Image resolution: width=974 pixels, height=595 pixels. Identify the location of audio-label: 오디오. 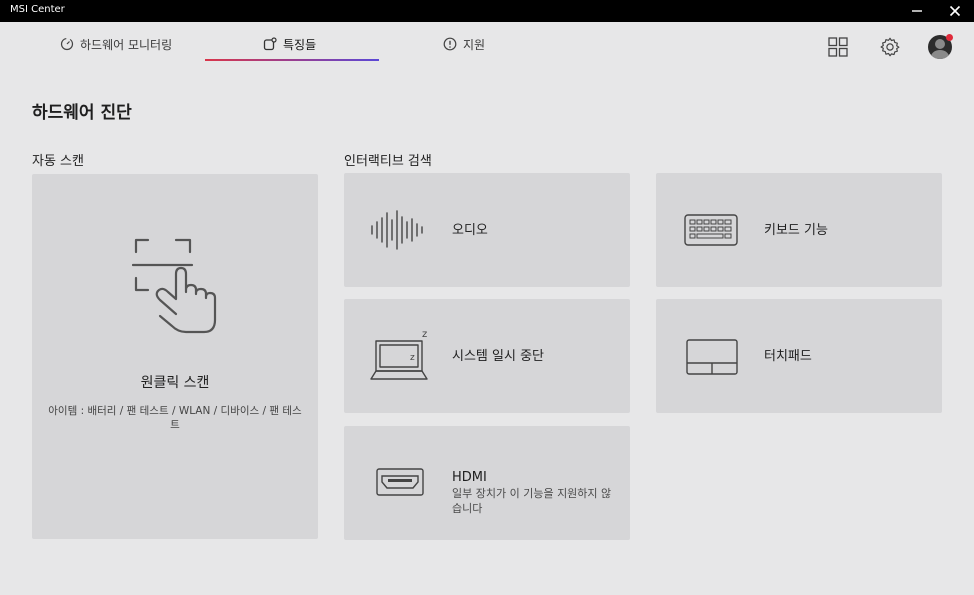
(470, 230).